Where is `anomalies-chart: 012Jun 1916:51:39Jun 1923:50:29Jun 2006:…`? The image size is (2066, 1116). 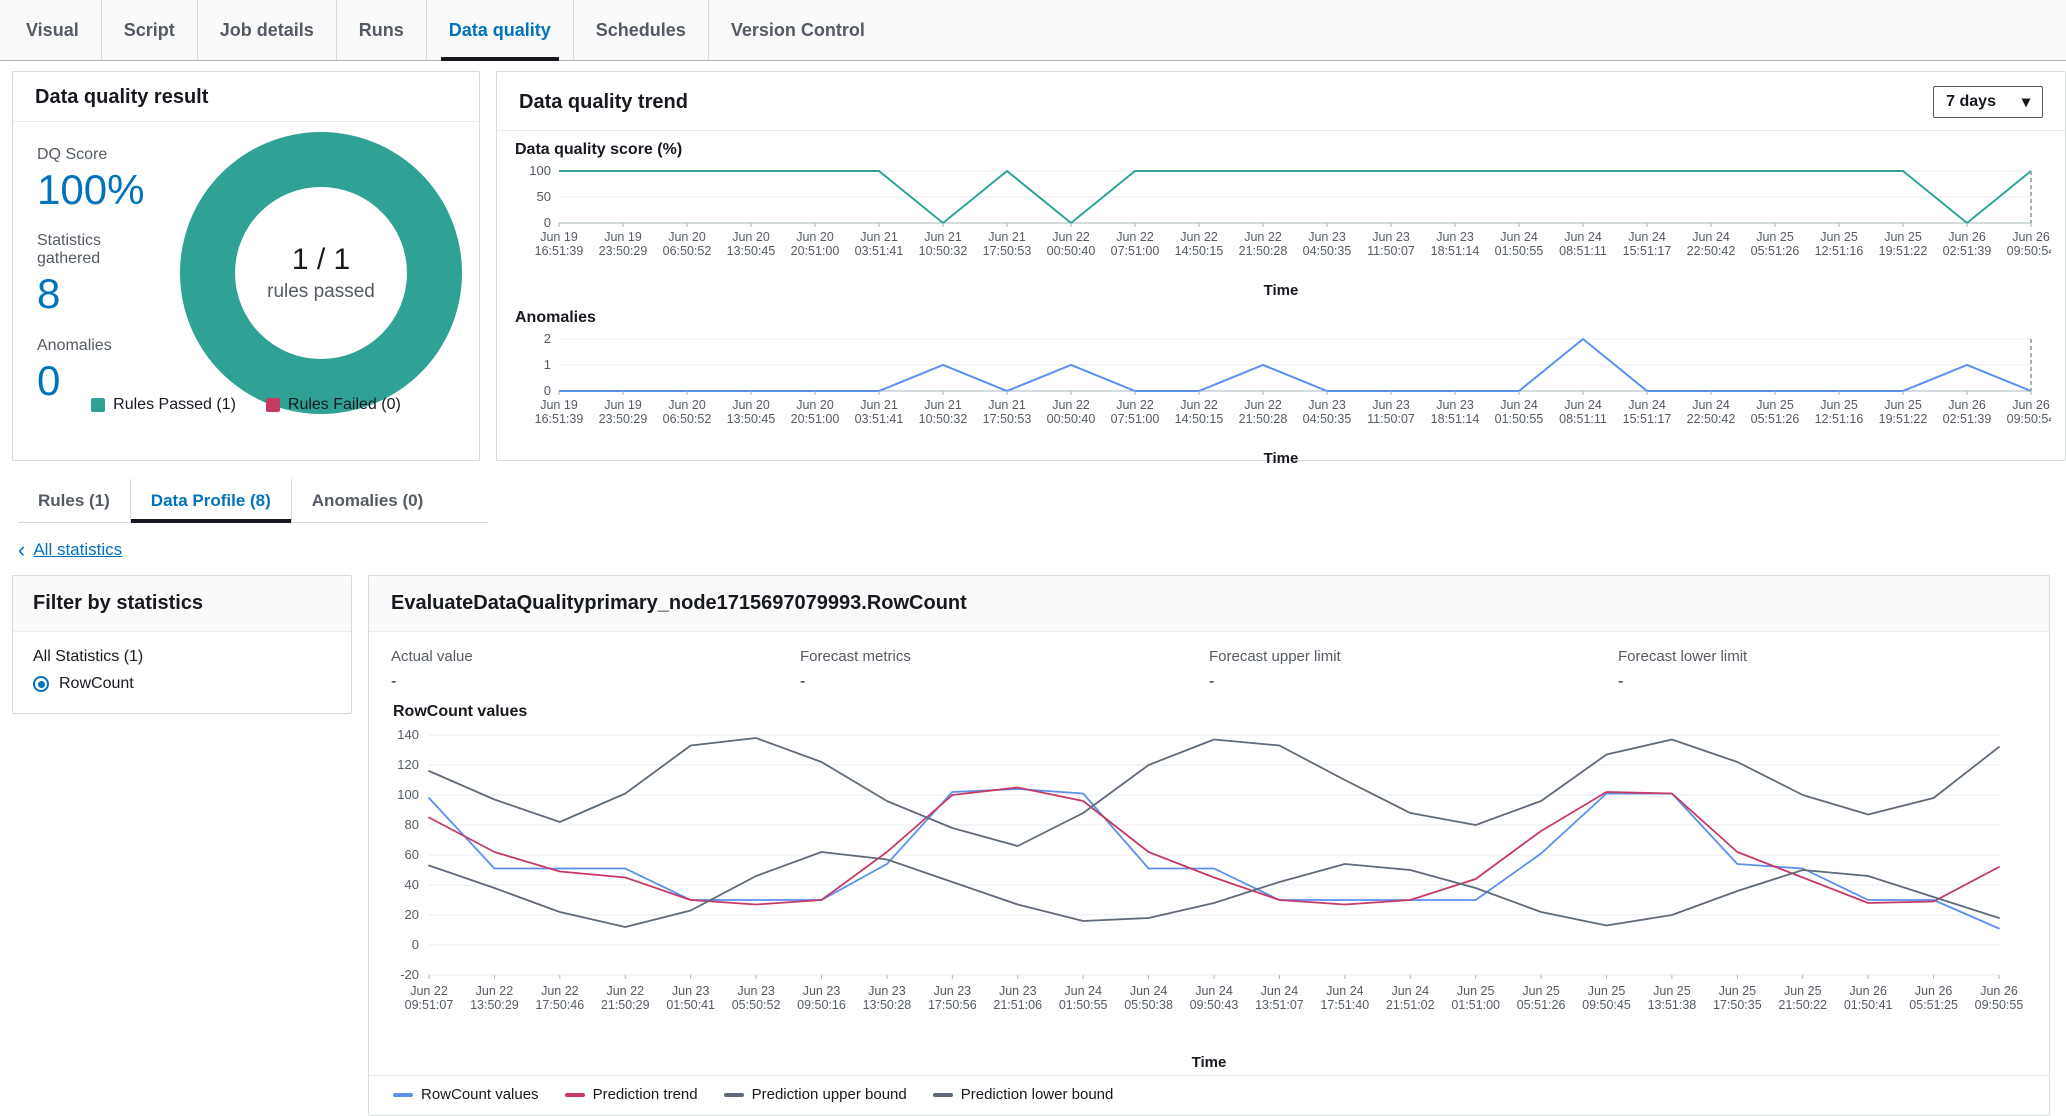
anomalies-chart: 012Jun 1916:51:39Jun 1923:50:29Jun 2006:… is located at coordinates (1281, 389).